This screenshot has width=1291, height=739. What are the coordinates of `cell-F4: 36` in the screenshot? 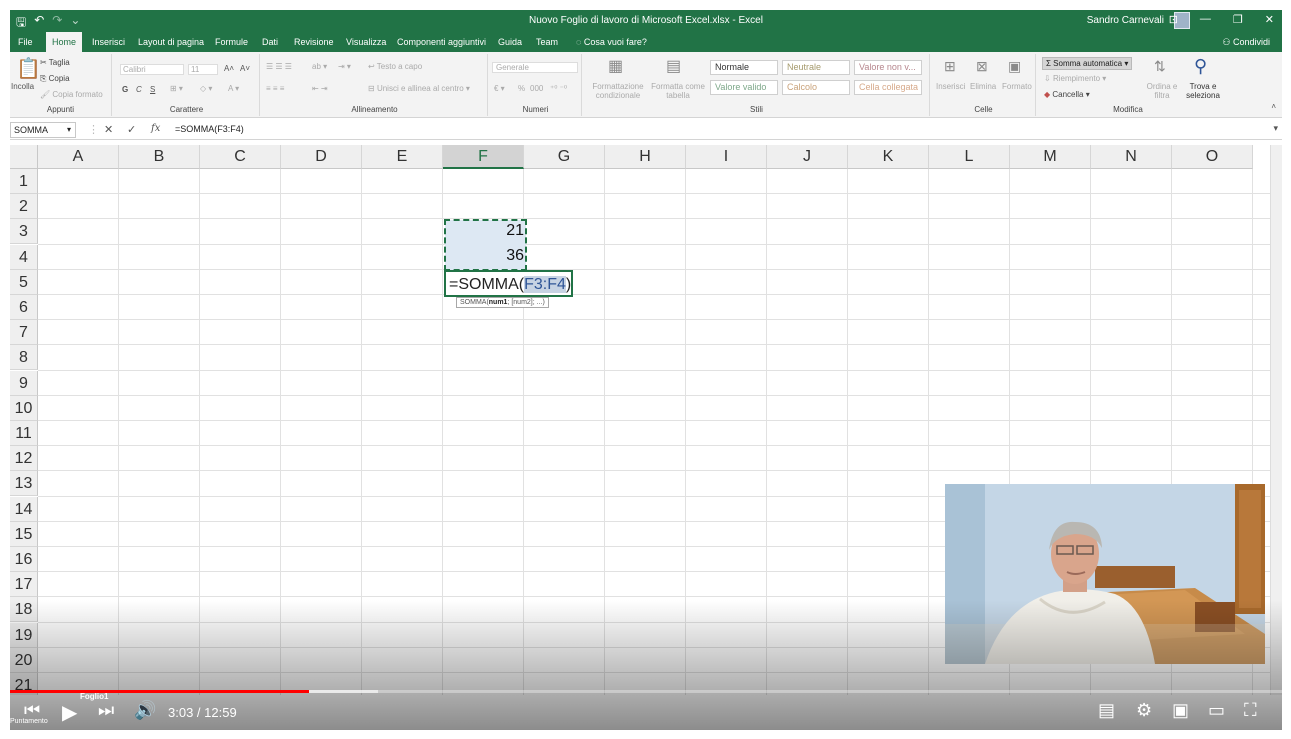 It's located at (485, 256).